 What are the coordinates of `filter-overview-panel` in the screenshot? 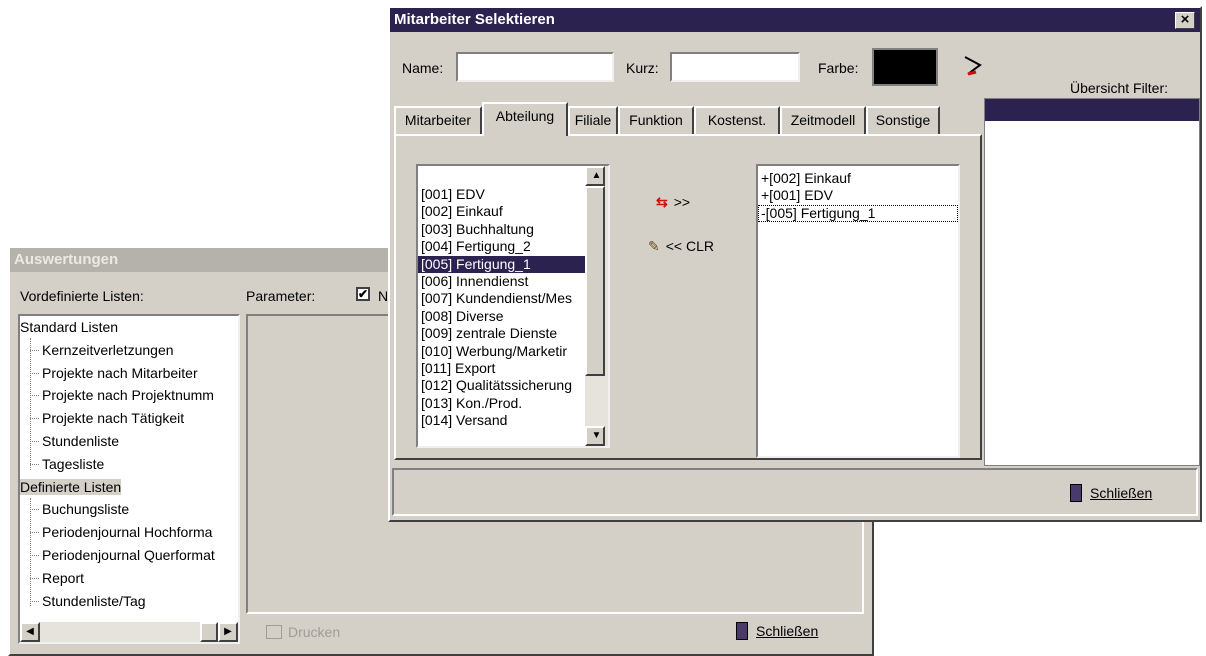 It's located at (1092, 282).